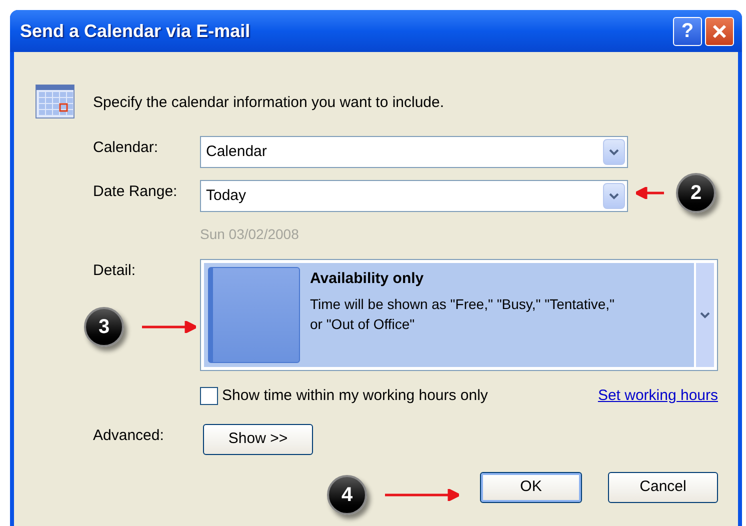  What do you see at coordinates (135, 192) in the screenshot?
I see `field-label: Date Range:` at bounding box center [135, 192].